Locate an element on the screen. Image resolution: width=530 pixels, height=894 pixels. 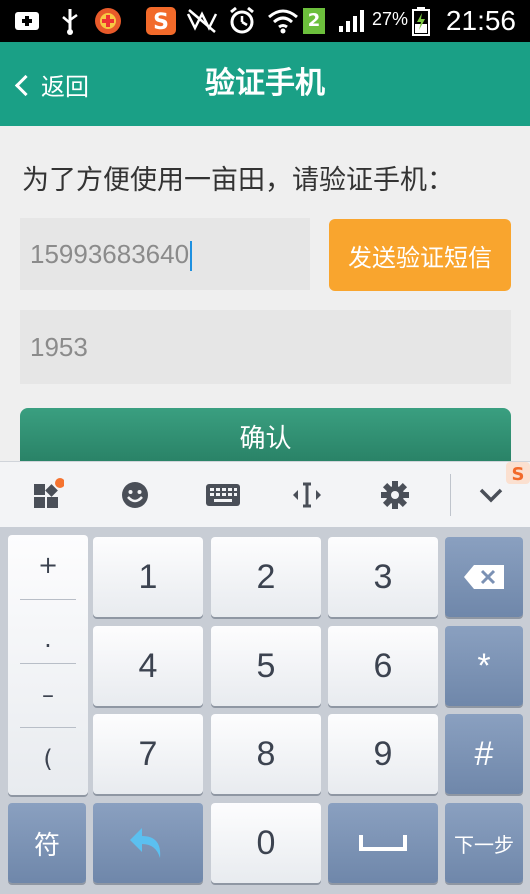
sim-badge: 2 is located at coordinates (314, 21).